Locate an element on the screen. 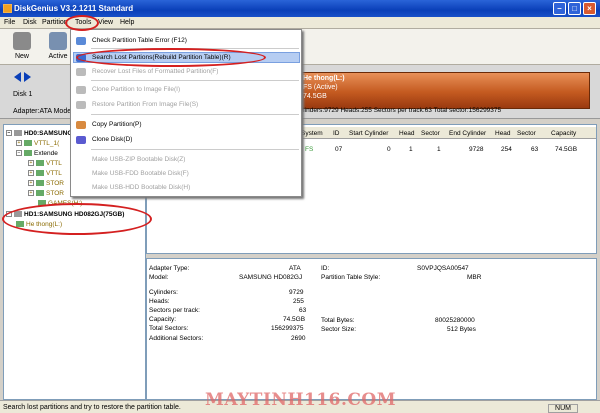 The image size is (600, 413). partition-fs: FS (Active) is located at coordinates (320, 87).